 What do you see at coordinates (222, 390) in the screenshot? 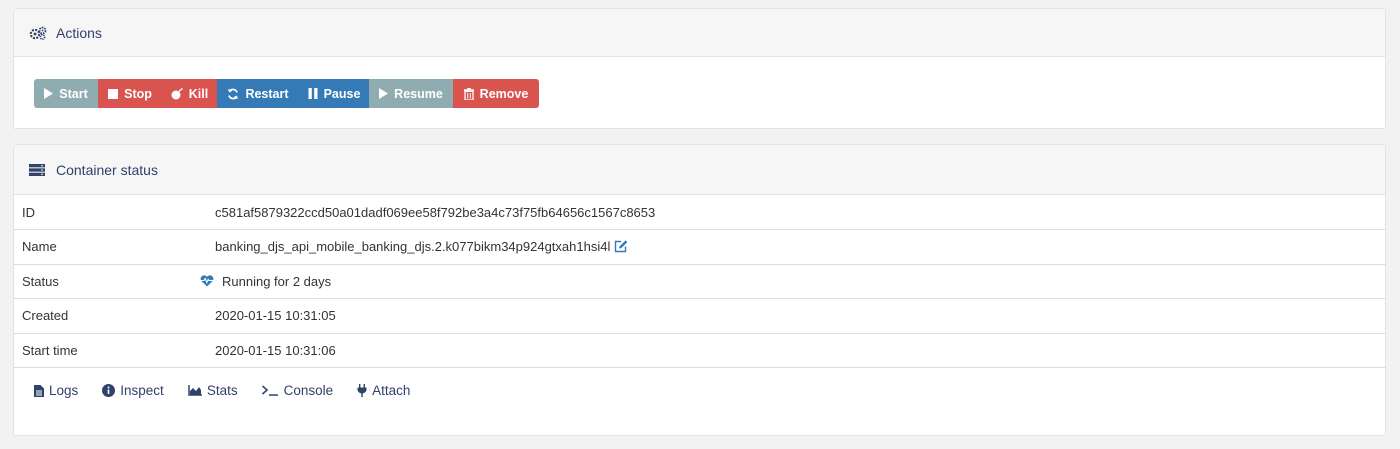
I see `stats-link-label: Stats` at bounding box center [222, 390].